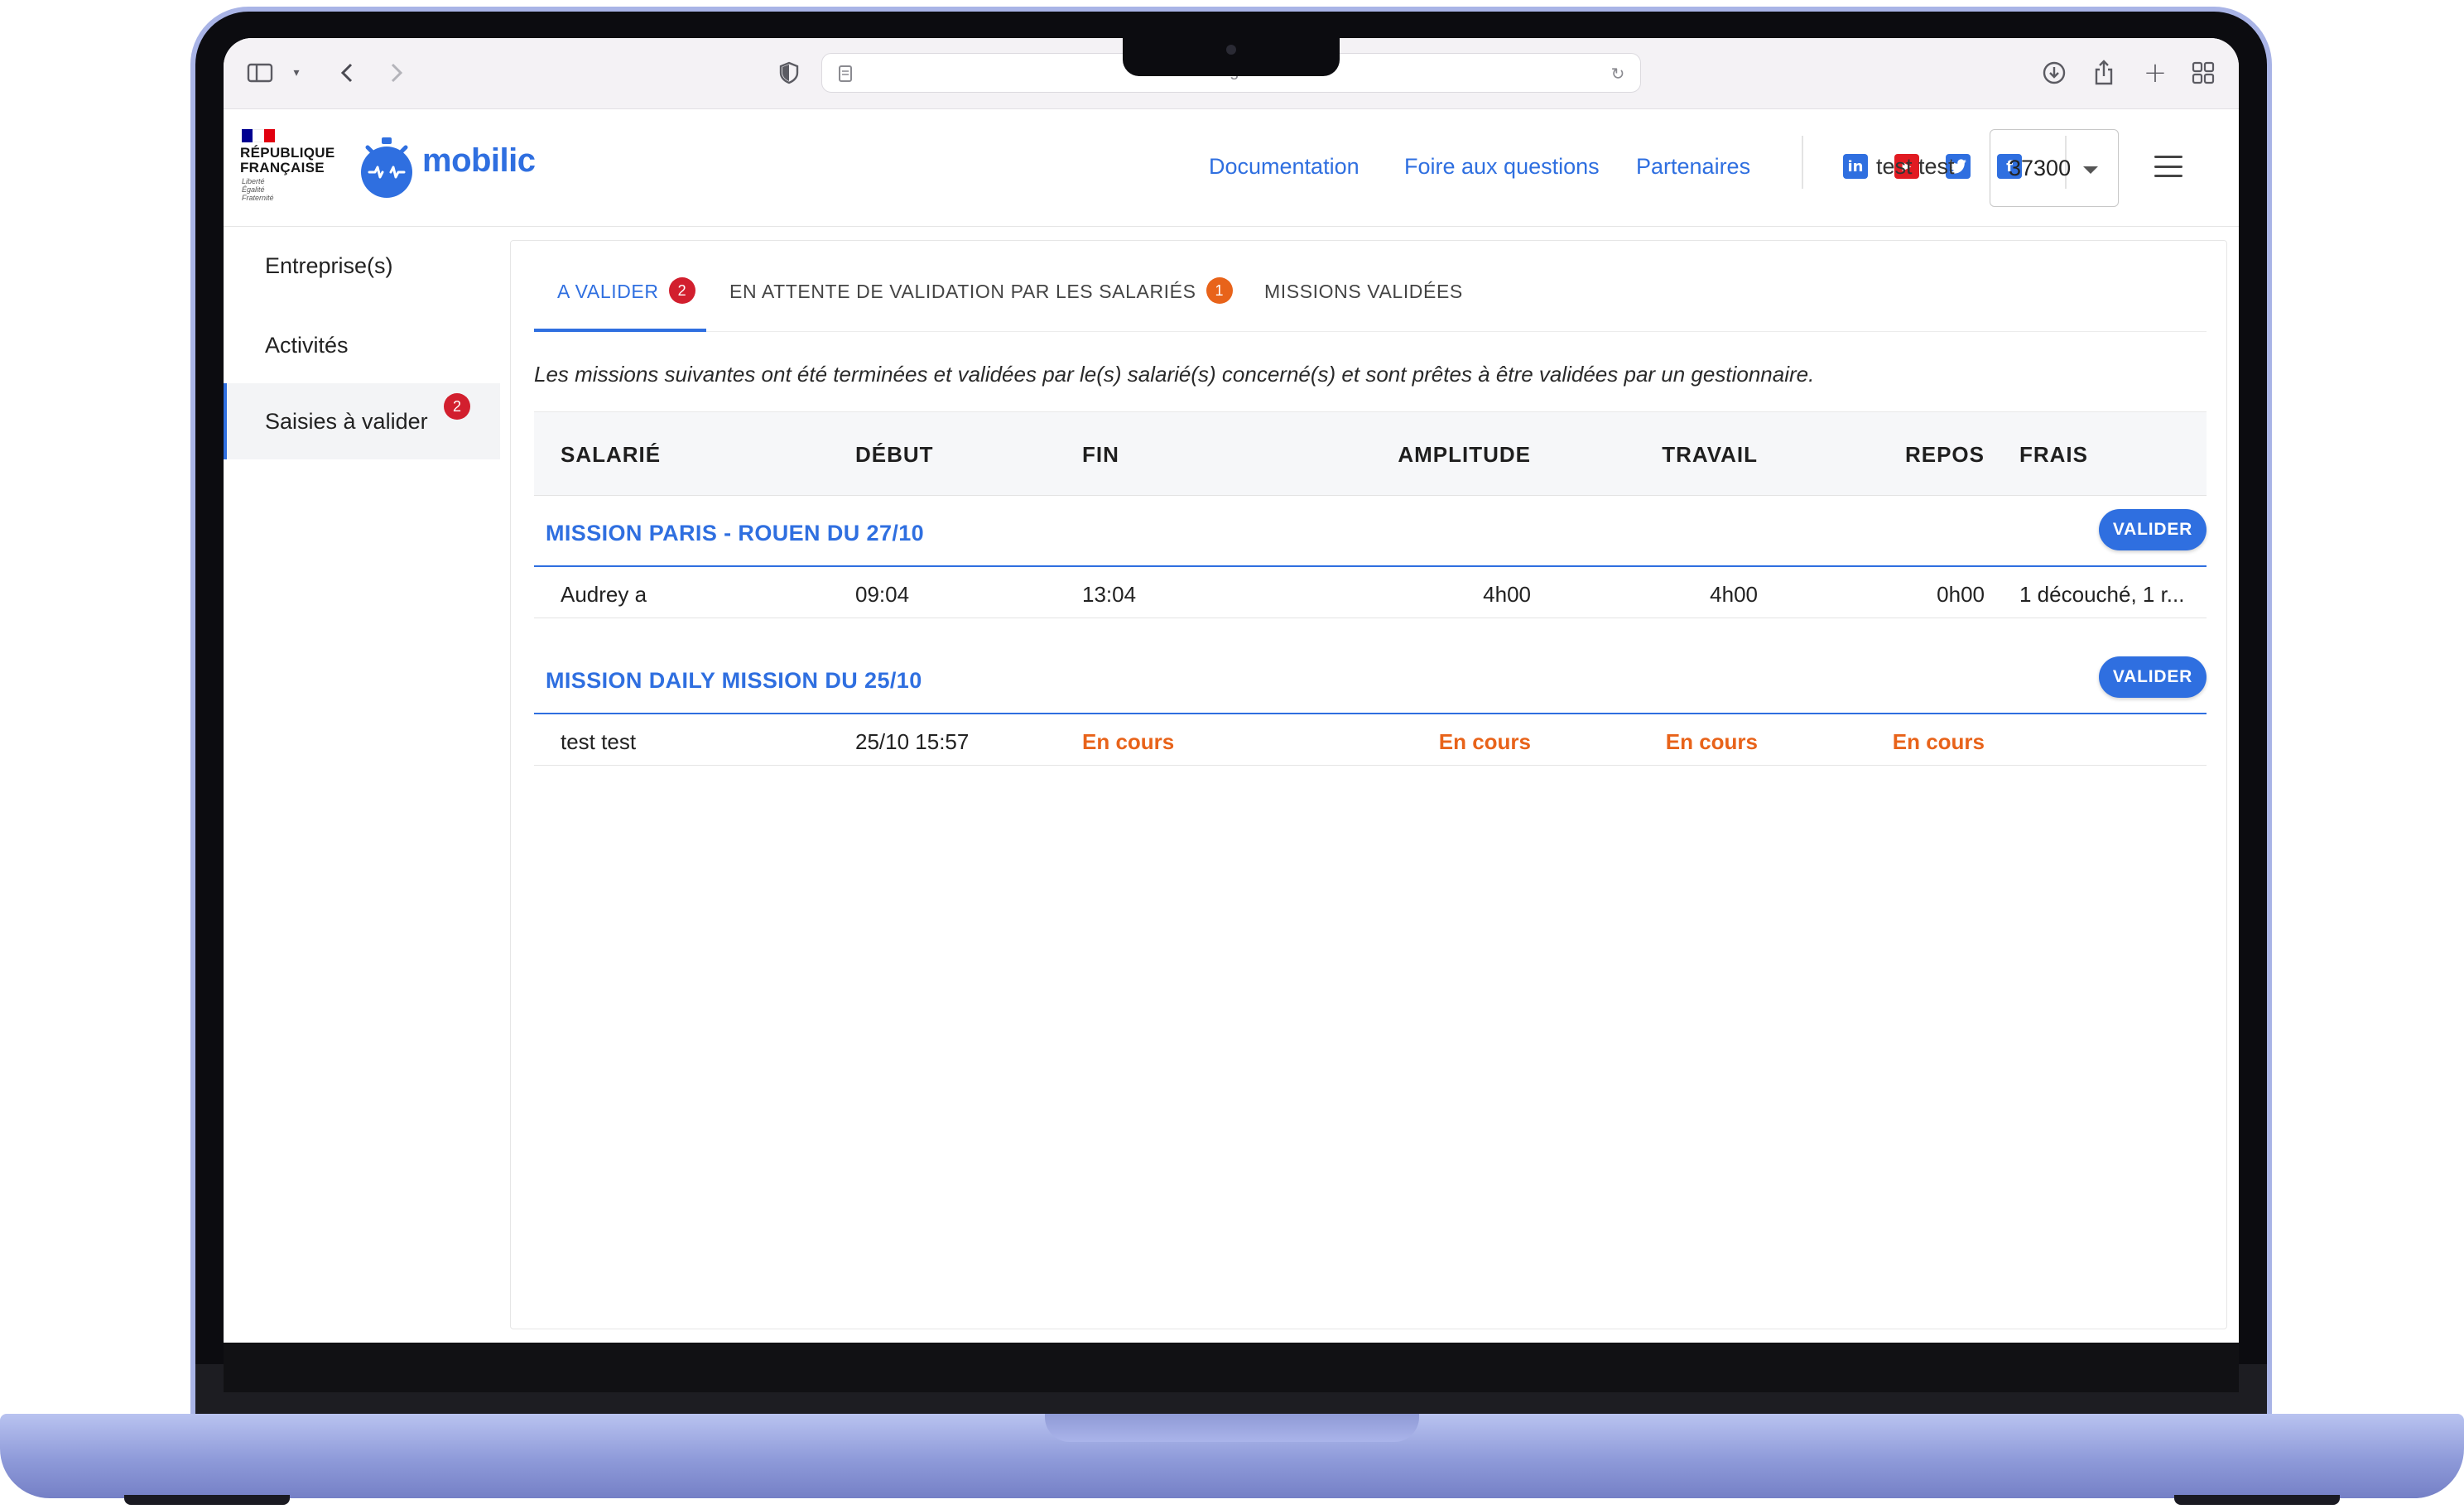 This screenshot has height=1509, width=2464. Describe the element at coordinates (620, 330) in the screenshot. I see `active-tab-indicator` at that location.